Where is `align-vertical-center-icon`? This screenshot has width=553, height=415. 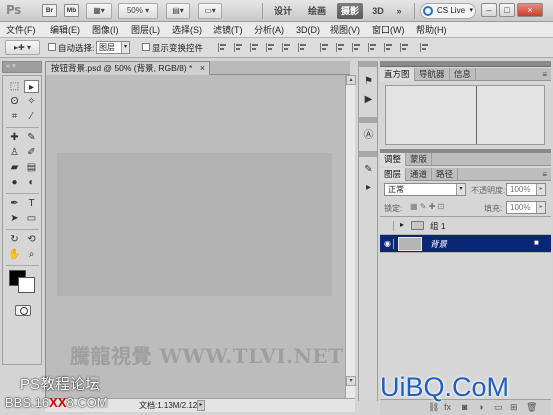 align-vertical-center-icon is located at coordinates (239, 47).